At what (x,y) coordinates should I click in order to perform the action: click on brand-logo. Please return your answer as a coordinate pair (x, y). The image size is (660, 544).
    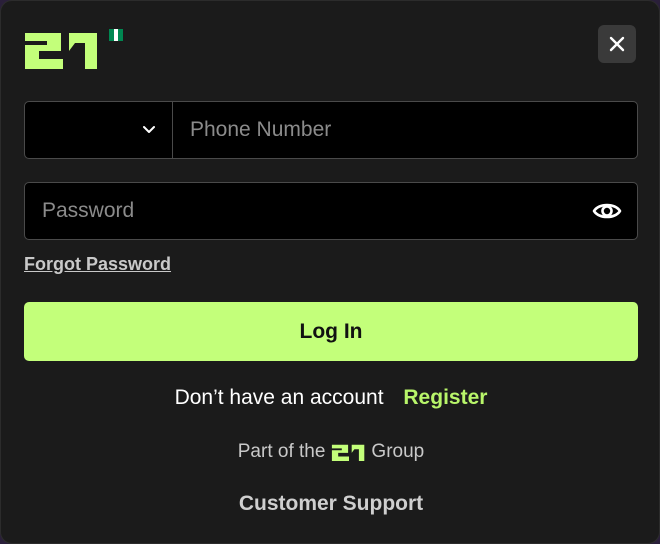
    Looking at the image, I should click on (73, 49).